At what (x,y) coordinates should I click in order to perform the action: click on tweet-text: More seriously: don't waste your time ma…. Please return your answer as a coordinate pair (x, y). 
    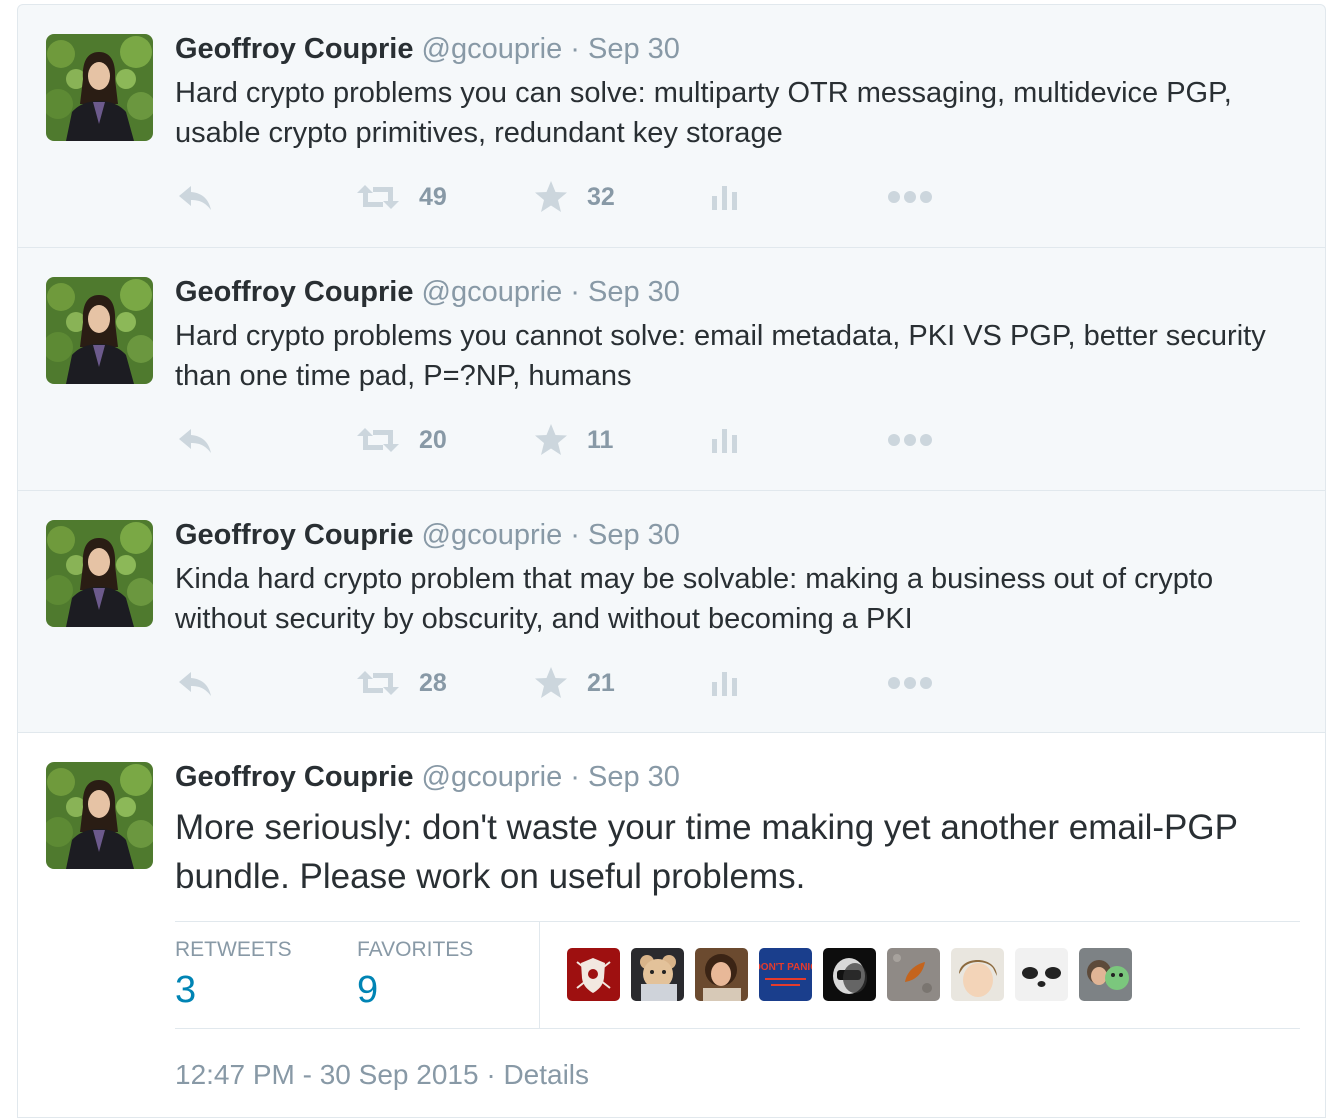
    Looking at the image, I should click on (706, 852).